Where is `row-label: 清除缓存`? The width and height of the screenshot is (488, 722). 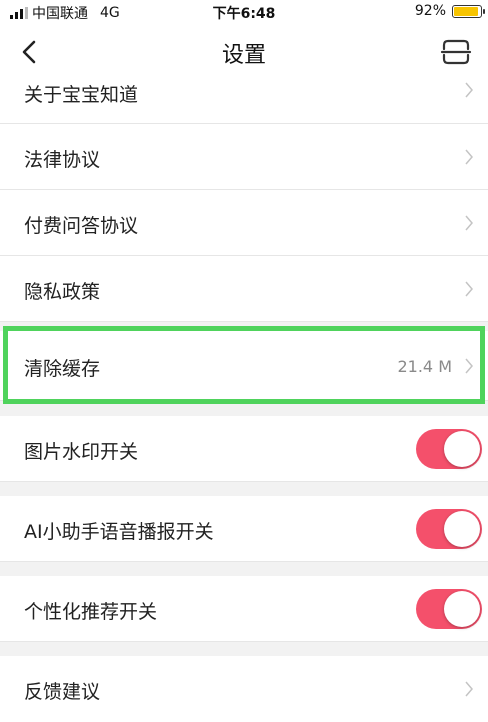
row-label: 清除缓存 is located at coordinates (62, 369).